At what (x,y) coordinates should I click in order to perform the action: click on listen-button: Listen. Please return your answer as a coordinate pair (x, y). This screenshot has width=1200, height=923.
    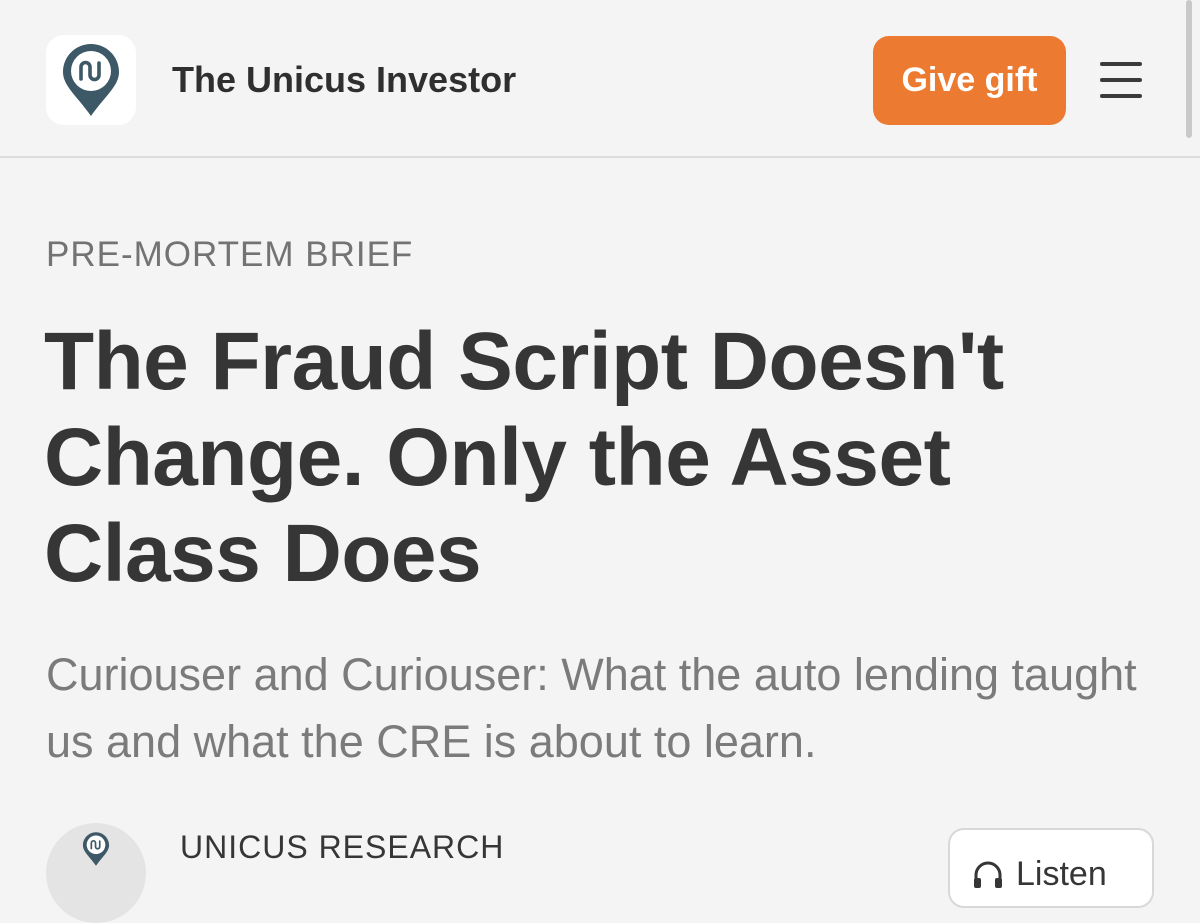
    Looking at the image, I should click on (1051, 868).